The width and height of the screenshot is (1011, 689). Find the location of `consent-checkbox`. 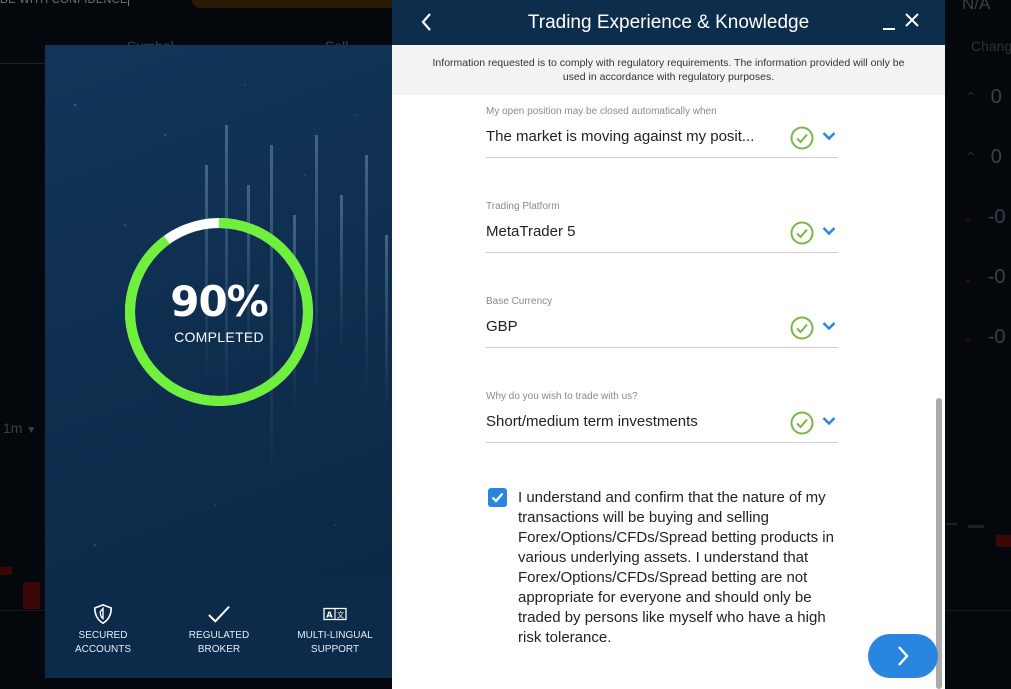

consent-checkbox is located at coordinates (497, 497).